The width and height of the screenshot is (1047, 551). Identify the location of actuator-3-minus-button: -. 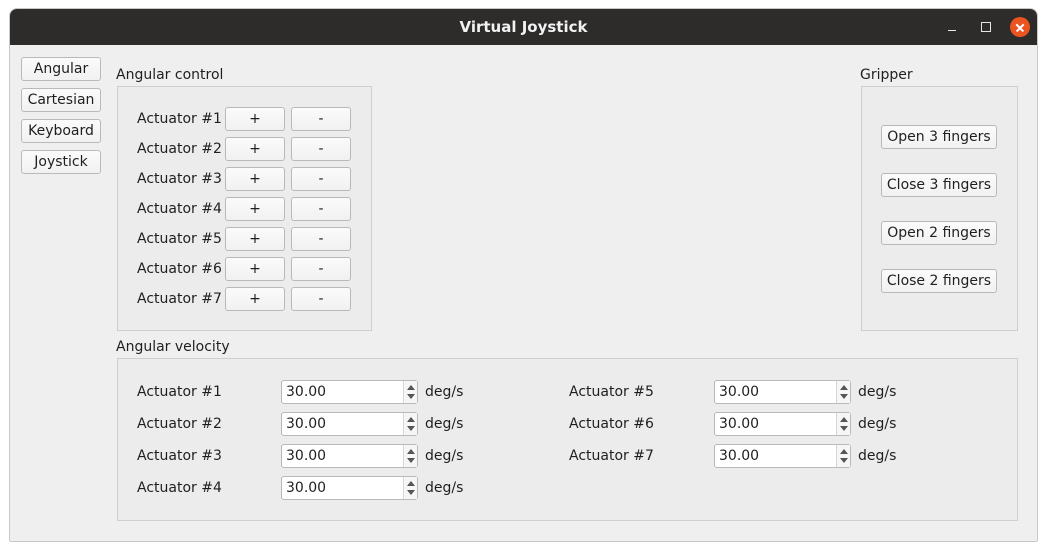
(321, 179).